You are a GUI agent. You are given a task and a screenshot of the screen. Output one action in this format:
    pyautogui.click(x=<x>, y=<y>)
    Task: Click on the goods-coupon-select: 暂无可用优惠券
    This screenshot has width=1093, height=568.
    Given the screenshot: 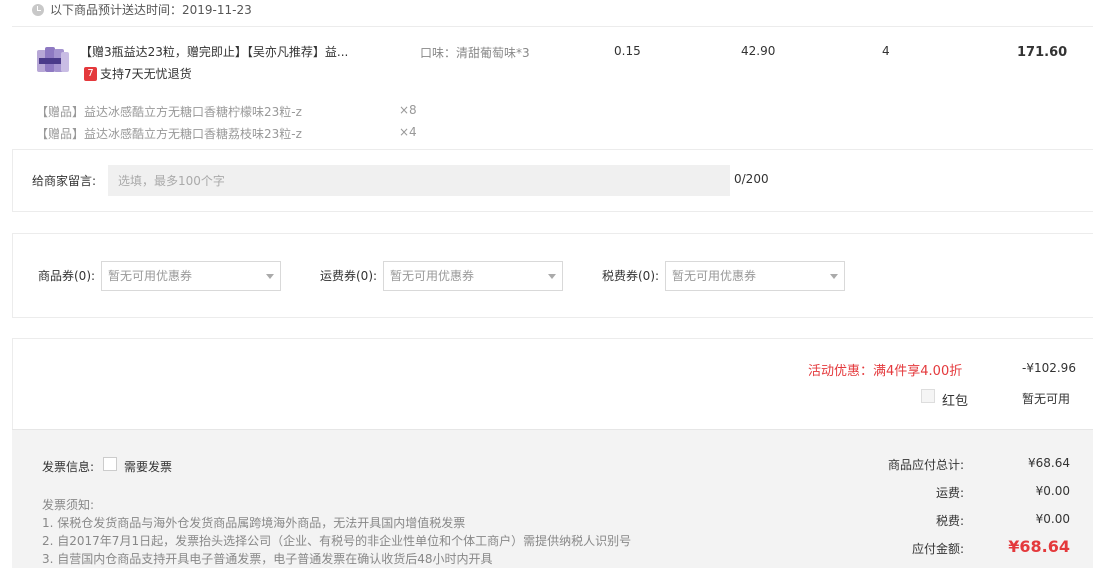 What is the action you would take?
    pyautogui.click(x=191, y=276)
    